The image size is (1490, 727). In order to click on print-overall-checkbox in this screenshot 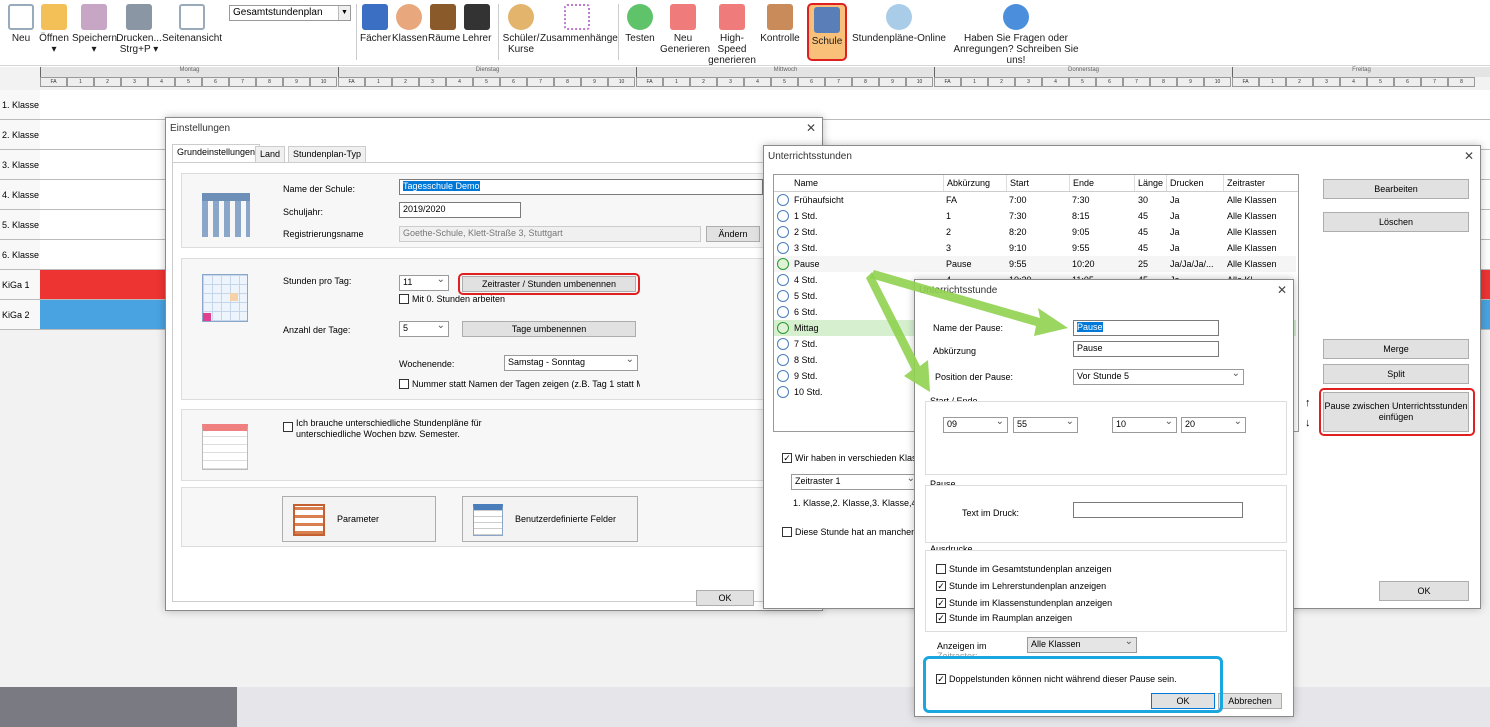, I will do `click(941, 569)`.